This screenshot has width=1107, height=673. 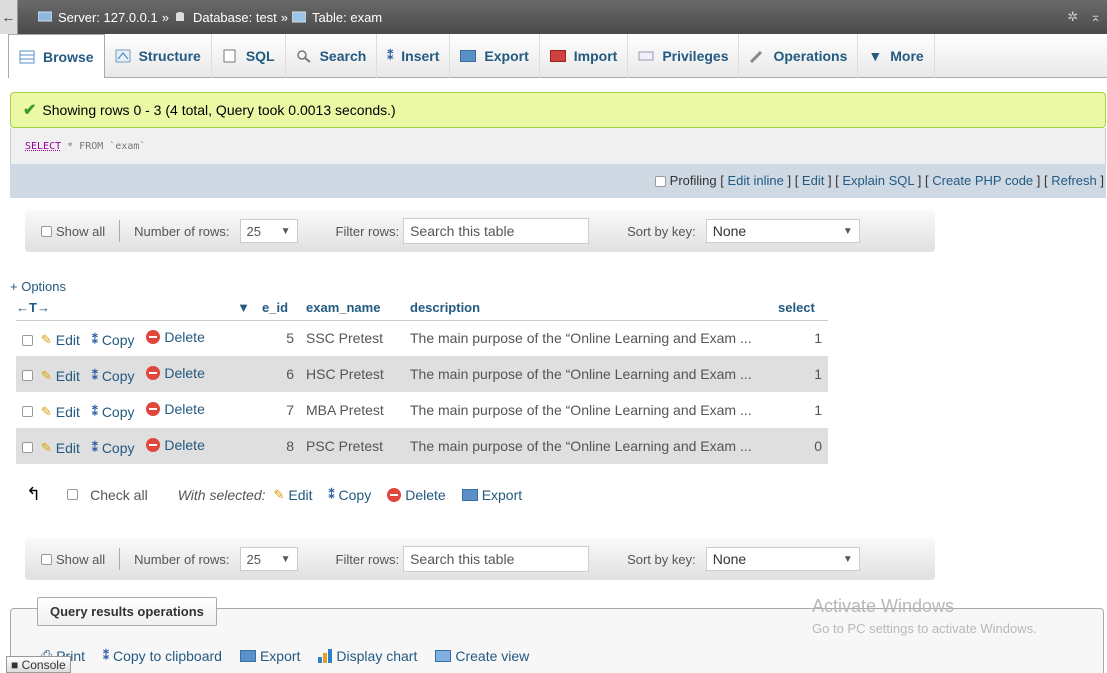 I want to click on tab-search: Search, so click(x=332, y=56).